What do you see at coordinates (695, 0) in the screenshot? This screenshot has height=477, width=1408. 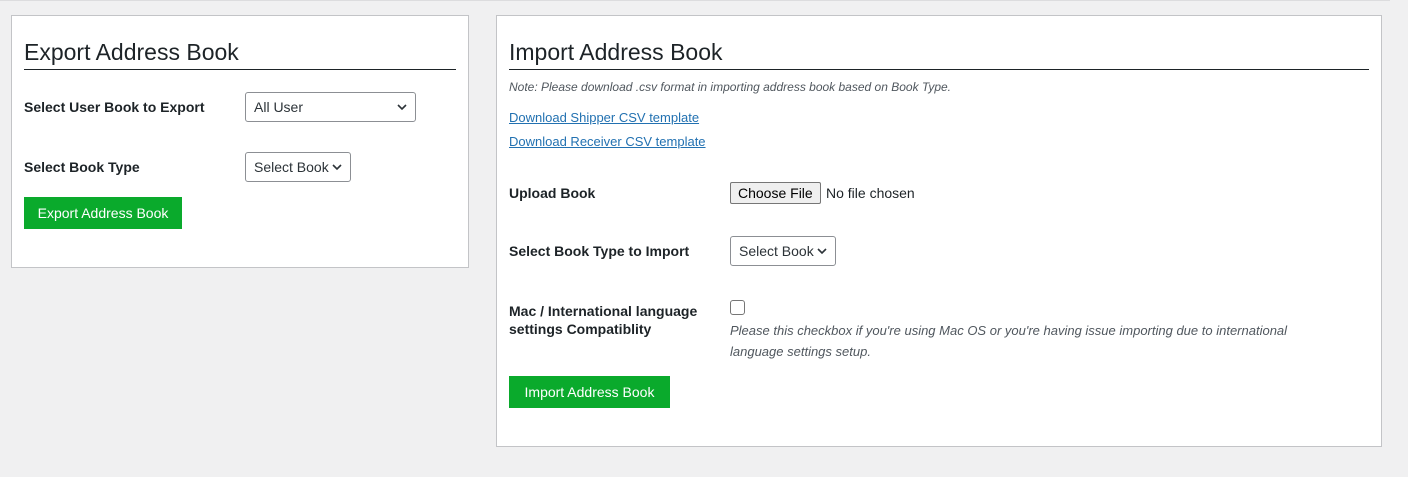 I see `top-divider` at bounding box center [695, 0].